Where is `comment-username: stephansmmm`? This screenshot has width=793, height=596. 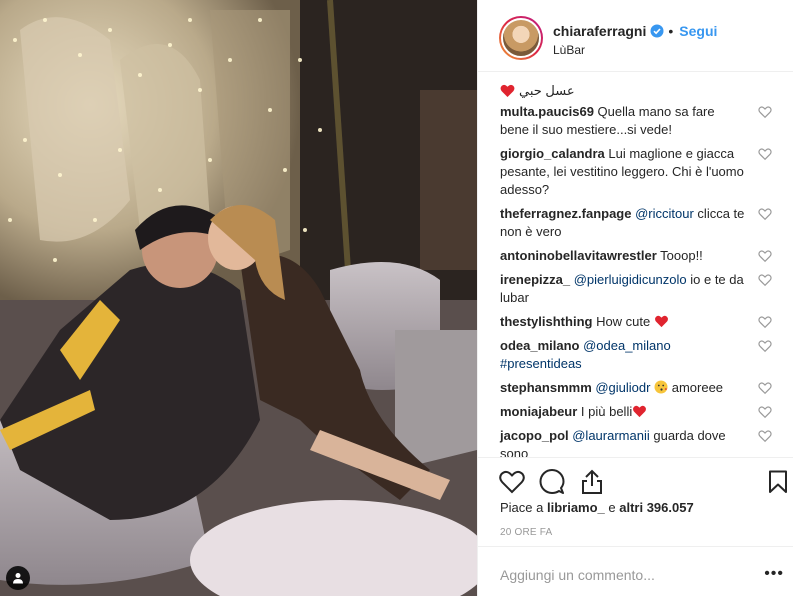 comment-username: stephansmmm is located at coordinates (546, 387).